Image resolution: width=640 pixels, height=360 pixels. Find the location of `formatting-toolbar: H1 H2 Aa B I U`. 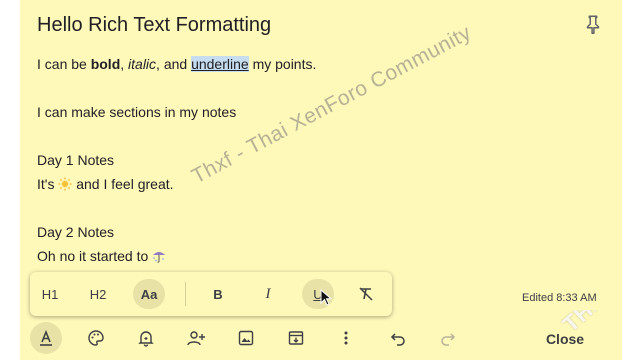

formatting-toolbar: H1 H2 Aa B I U is located at coordinates (211, 294).